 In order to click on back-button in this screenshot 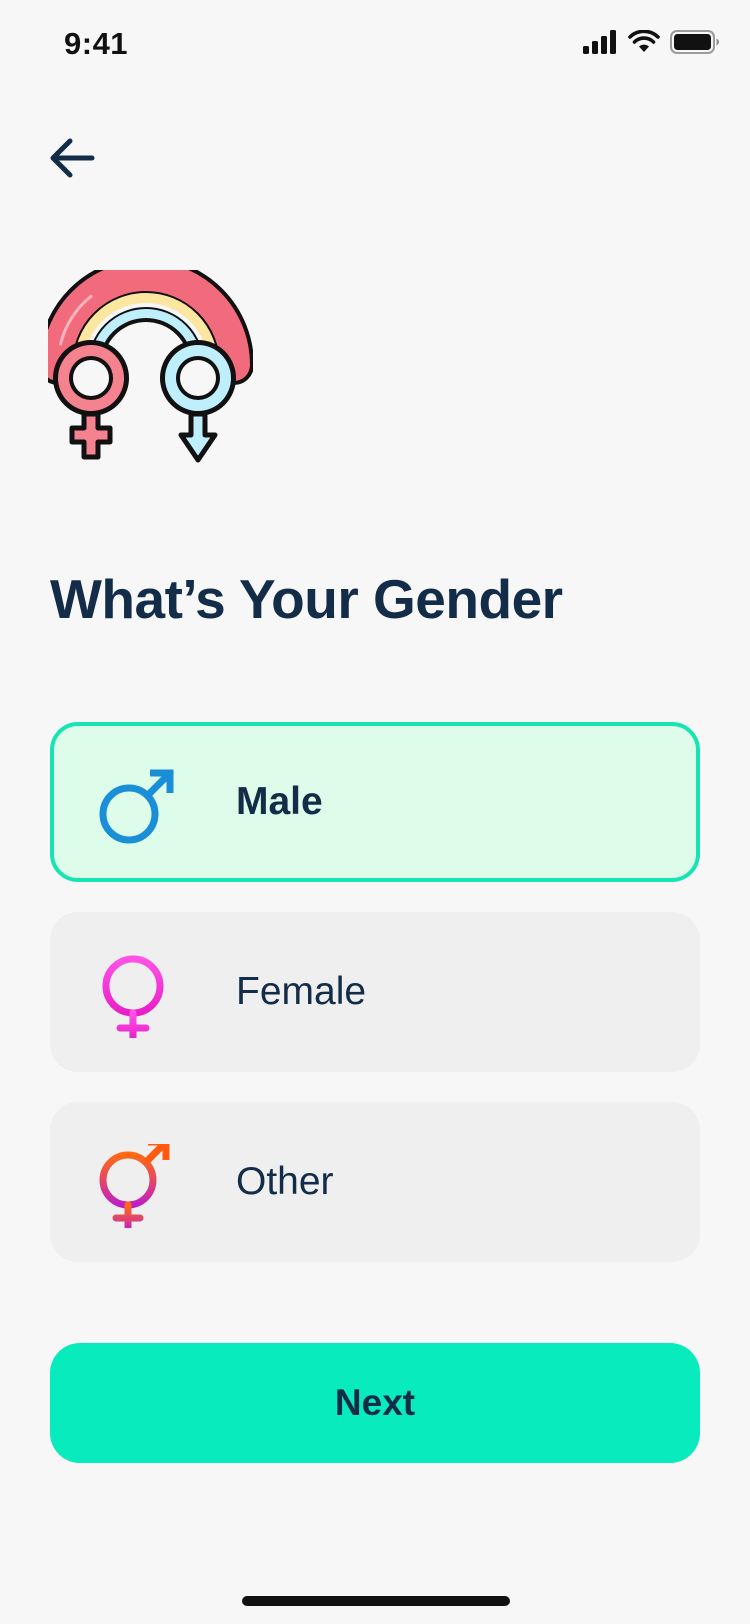, I will do `click(72, 158)`.